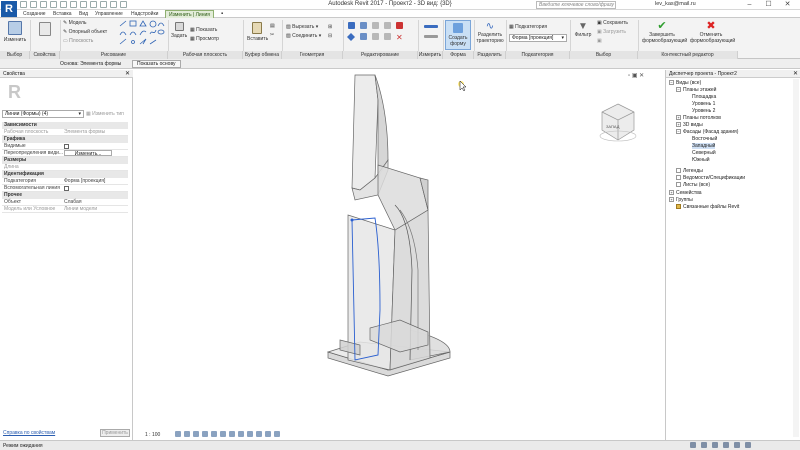  I want to click on geometry-extra2-icon: ⊟, so click(330, 36).